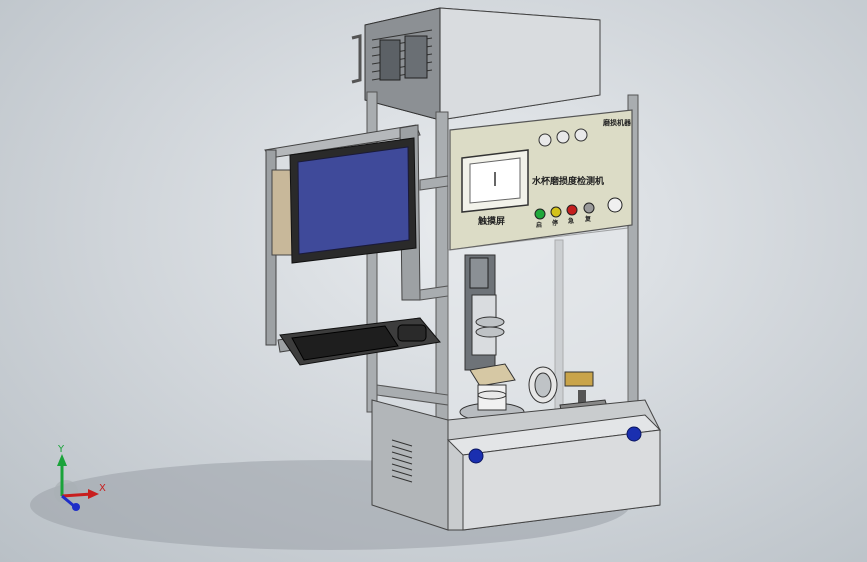  What do you see at coordinates (568, 181) in the screenshot?
I see `panel-title: 水杯磨损度检测机` at bounding box center [568, 181].